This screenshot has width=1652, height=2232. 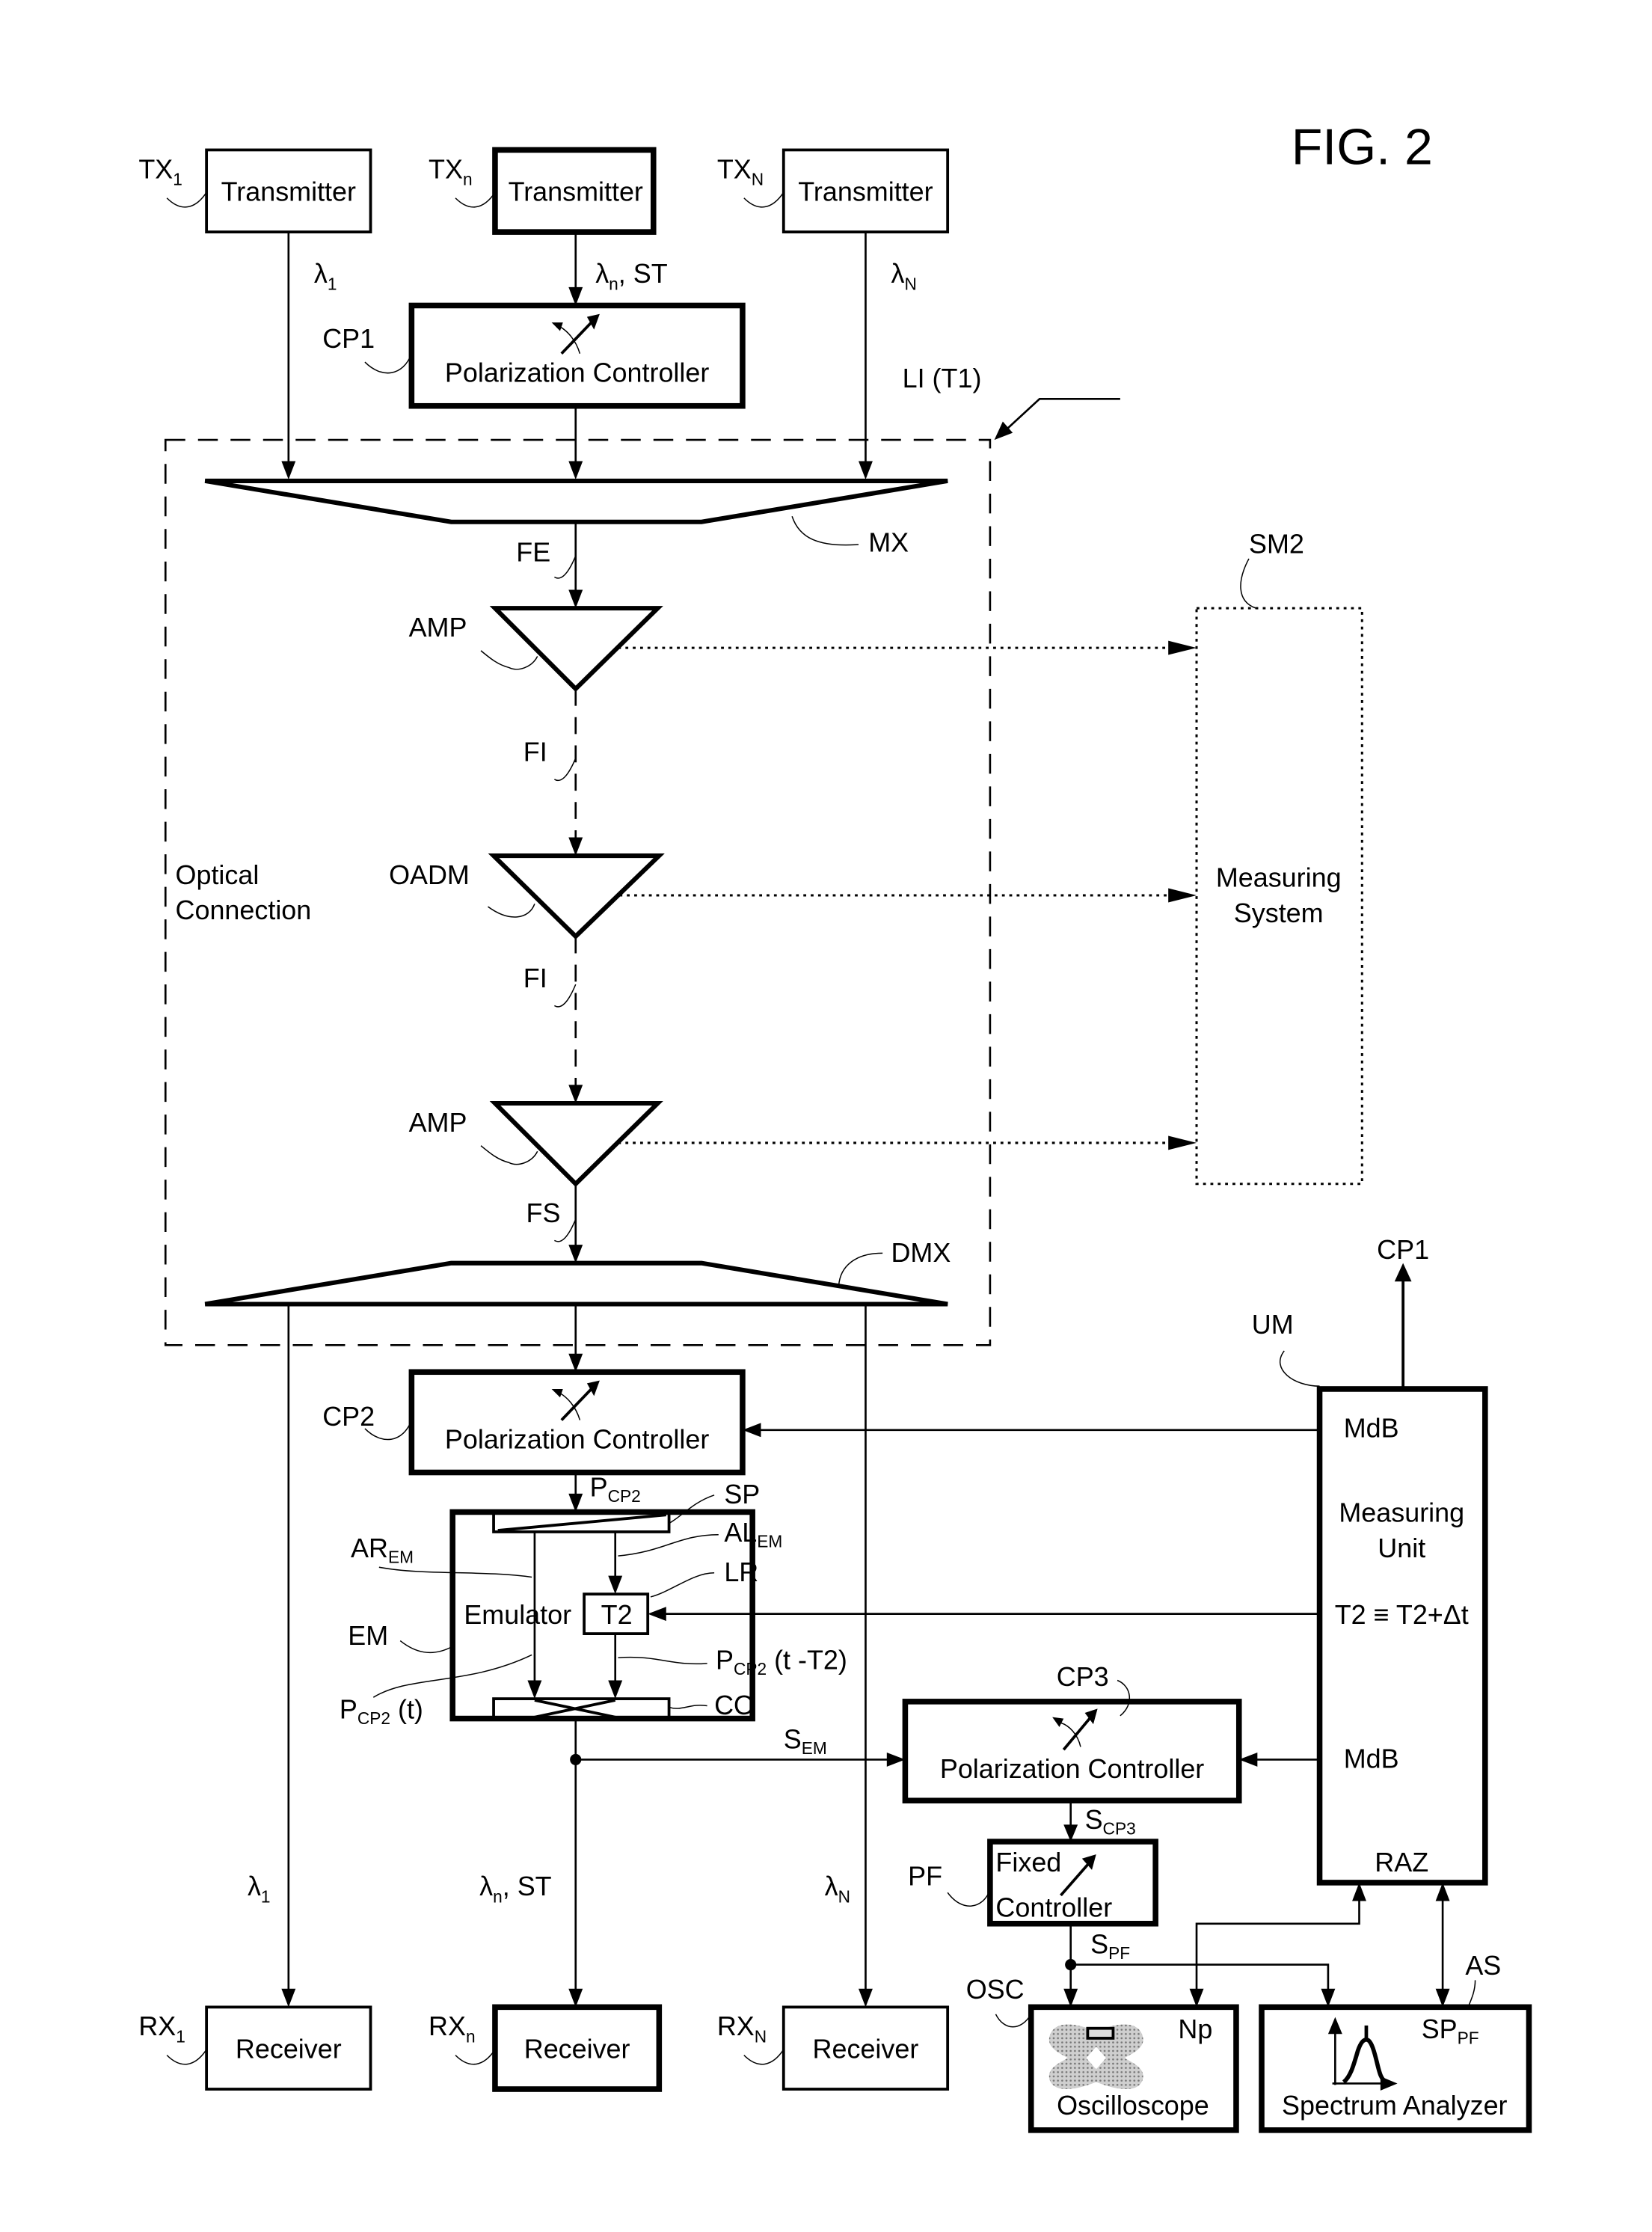 I want to click on spectrum-analyzer-as: SPPF Spectrum Analyzer, so click(x=1396, y=2068).